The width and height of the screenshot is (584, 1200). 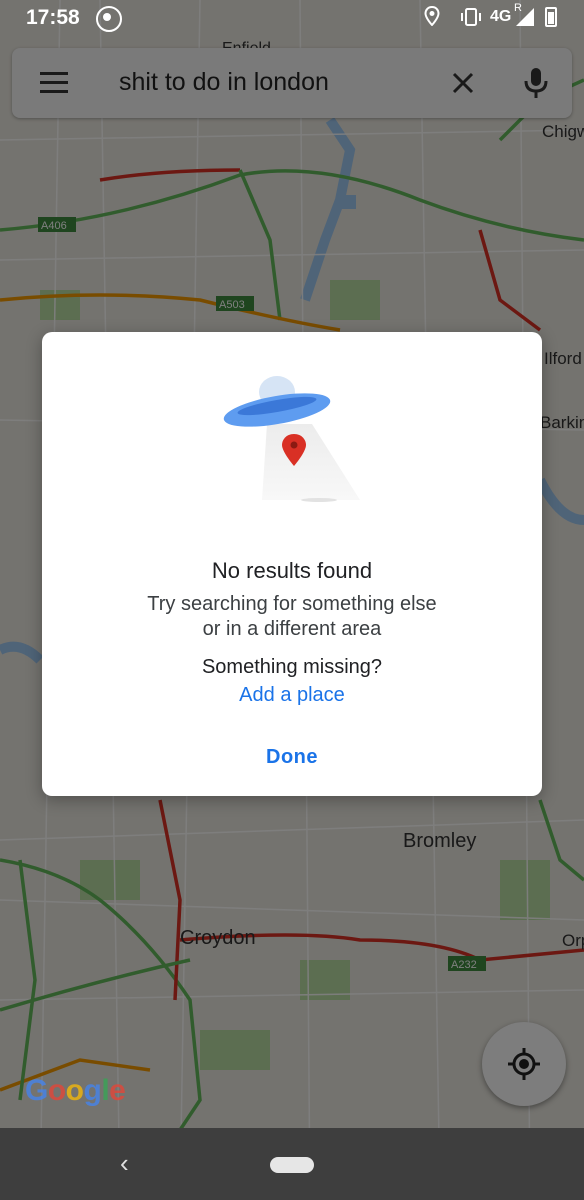 I want to click on add-place-link: Add a place, so click(x=292, y=695).